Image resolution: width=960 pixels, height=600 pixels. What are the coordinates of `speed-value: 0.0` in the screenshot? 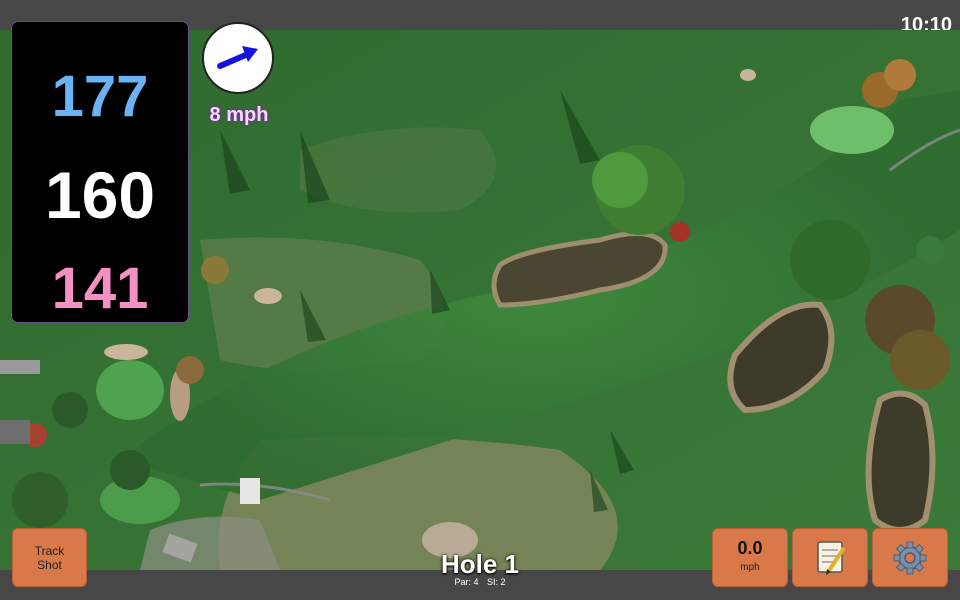 It's located at (750, 548).